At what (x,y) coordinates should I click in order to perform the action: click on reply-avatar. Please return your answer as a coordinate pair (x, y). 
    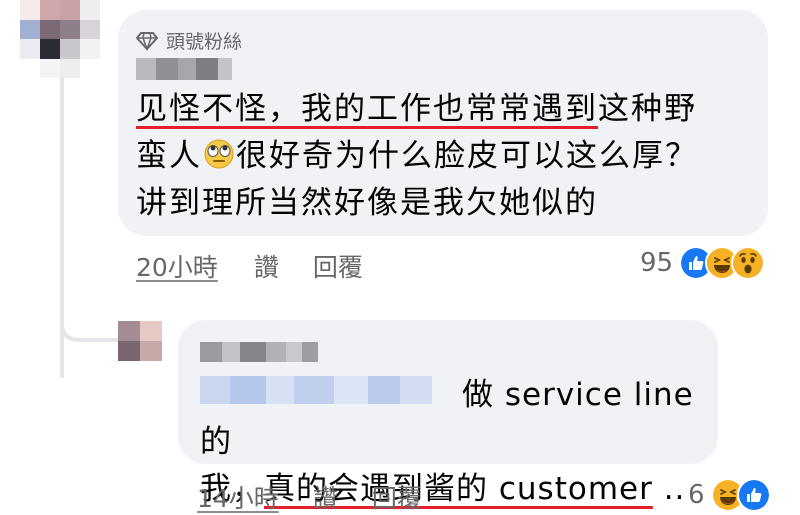
    Looking at the image, I should click on (140, 341).